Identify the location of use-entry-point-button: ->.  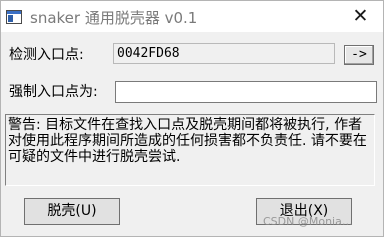
(359, 55).